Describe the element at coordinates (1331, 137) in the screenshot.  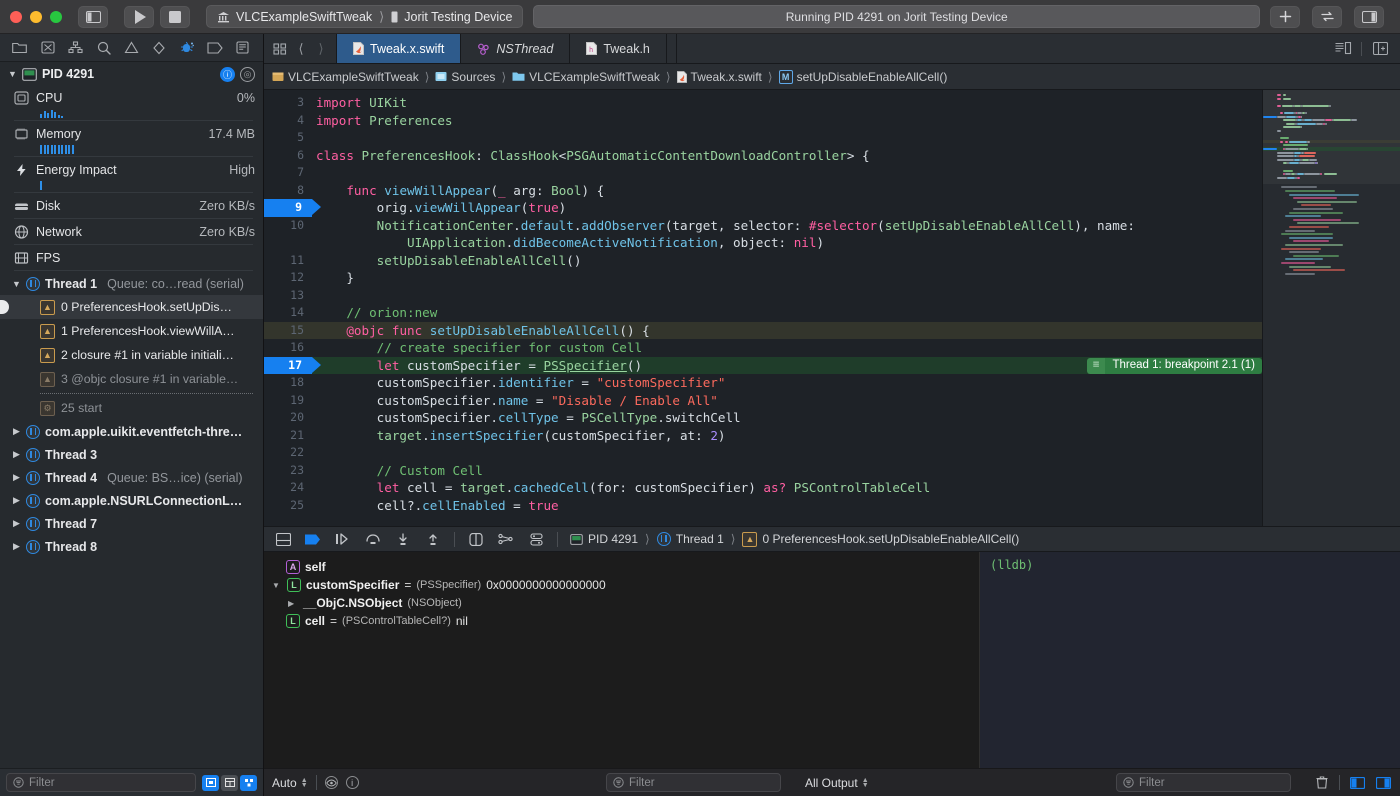
I see `minimap-viewport` at that location.